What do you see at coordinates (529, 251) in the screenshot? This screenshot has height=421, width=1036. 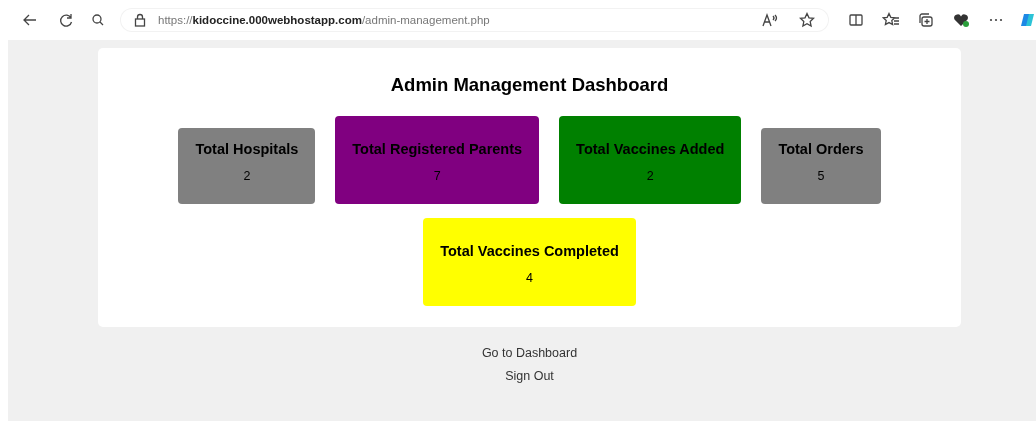 I see `stat-label: Total Vaccines Completed` at bounding box center [529, 251].